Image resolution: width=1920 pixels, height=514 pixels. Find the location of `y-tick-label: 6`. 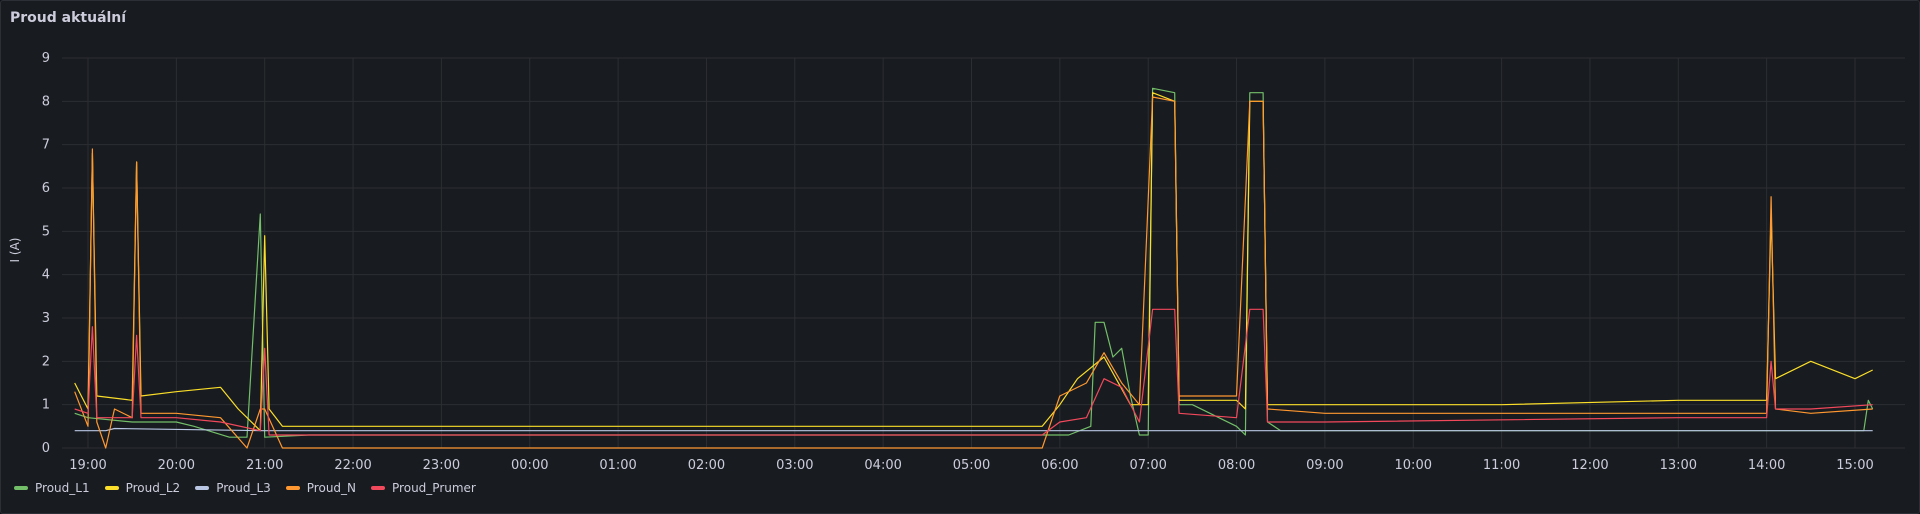

y-tick-label: 6 is located at coordinates (46, 188).